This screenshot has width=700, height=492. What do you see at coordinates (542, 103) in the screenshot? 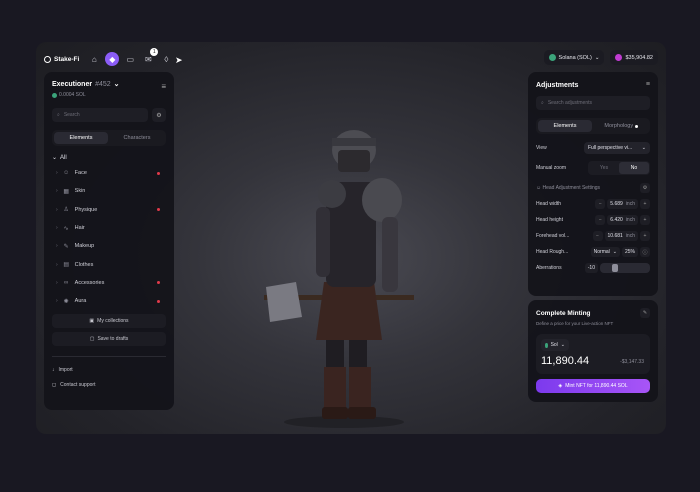
I see `search-icon: ⌕` at bounding box center [542, 103].